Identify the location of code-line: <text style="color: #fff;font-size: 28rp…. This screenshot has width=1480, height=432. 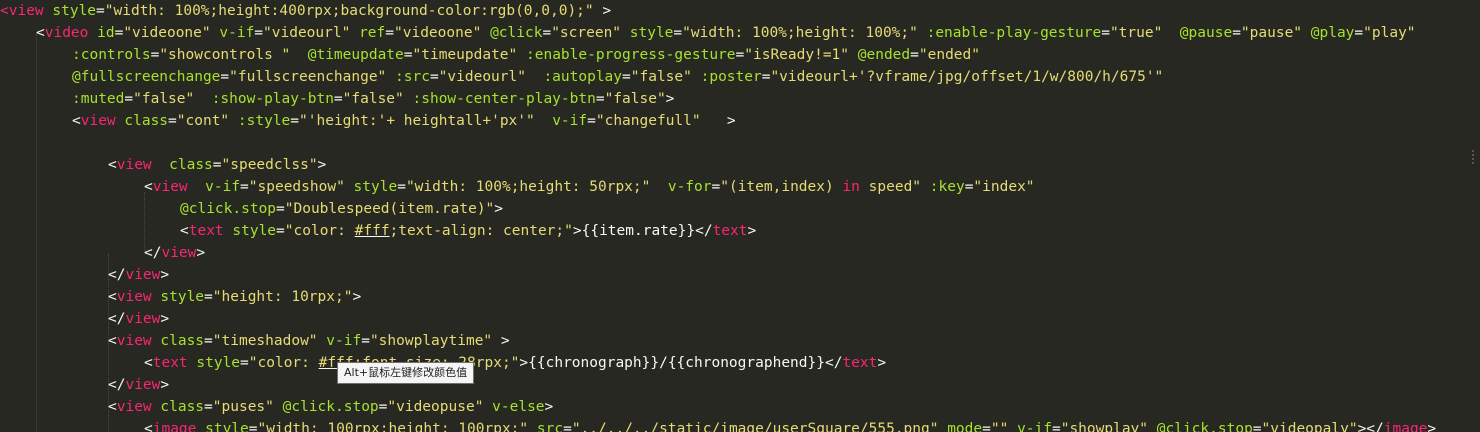
(515, 363).